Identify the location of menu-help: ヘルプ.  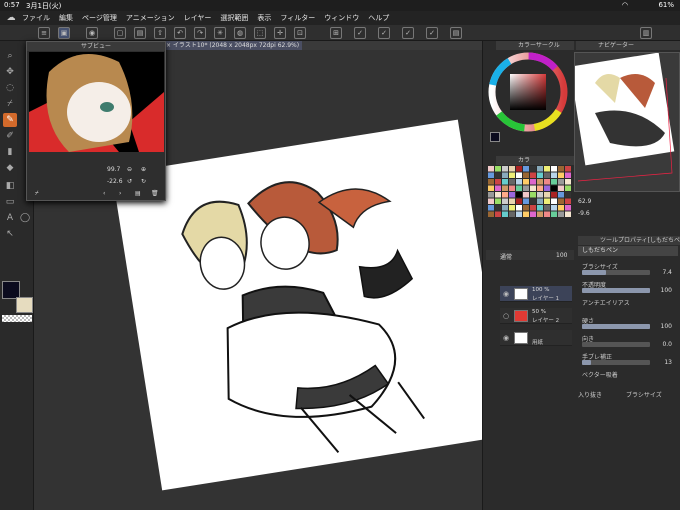
(378, 18).